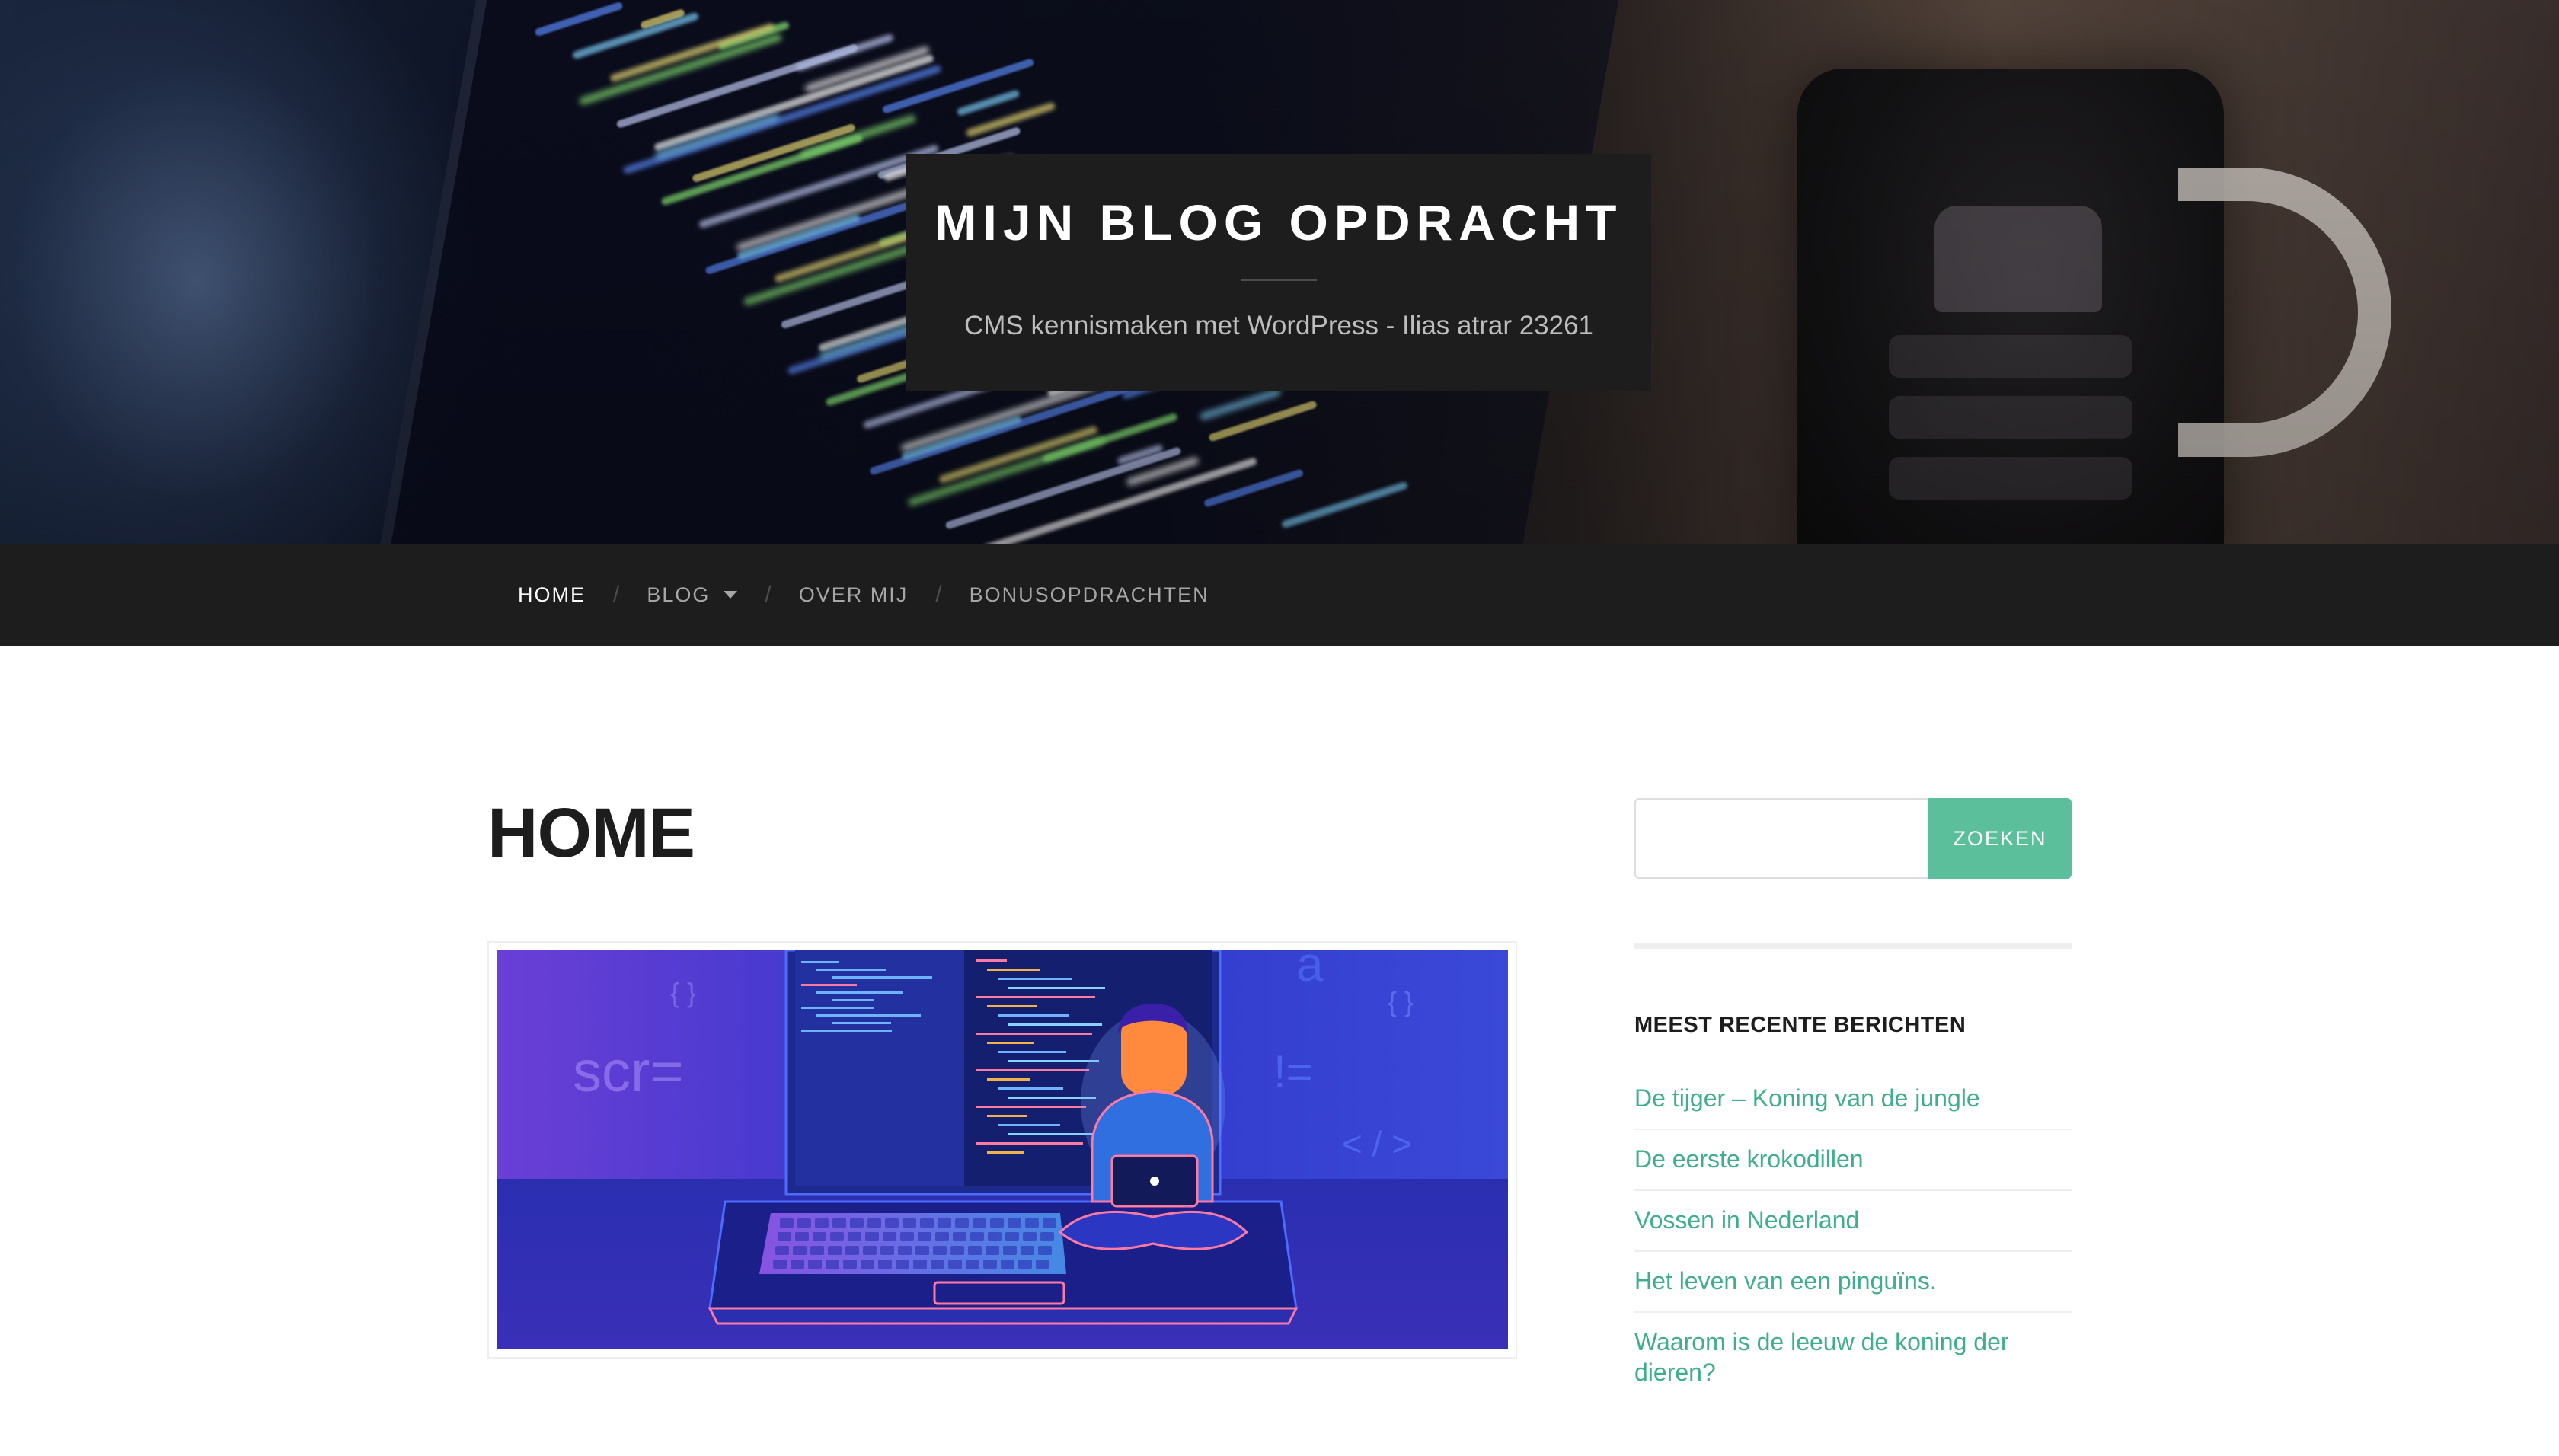 The width and height of the screenshot is (2559, 1456). I want to click on code-text: a, so click(1310, 970).